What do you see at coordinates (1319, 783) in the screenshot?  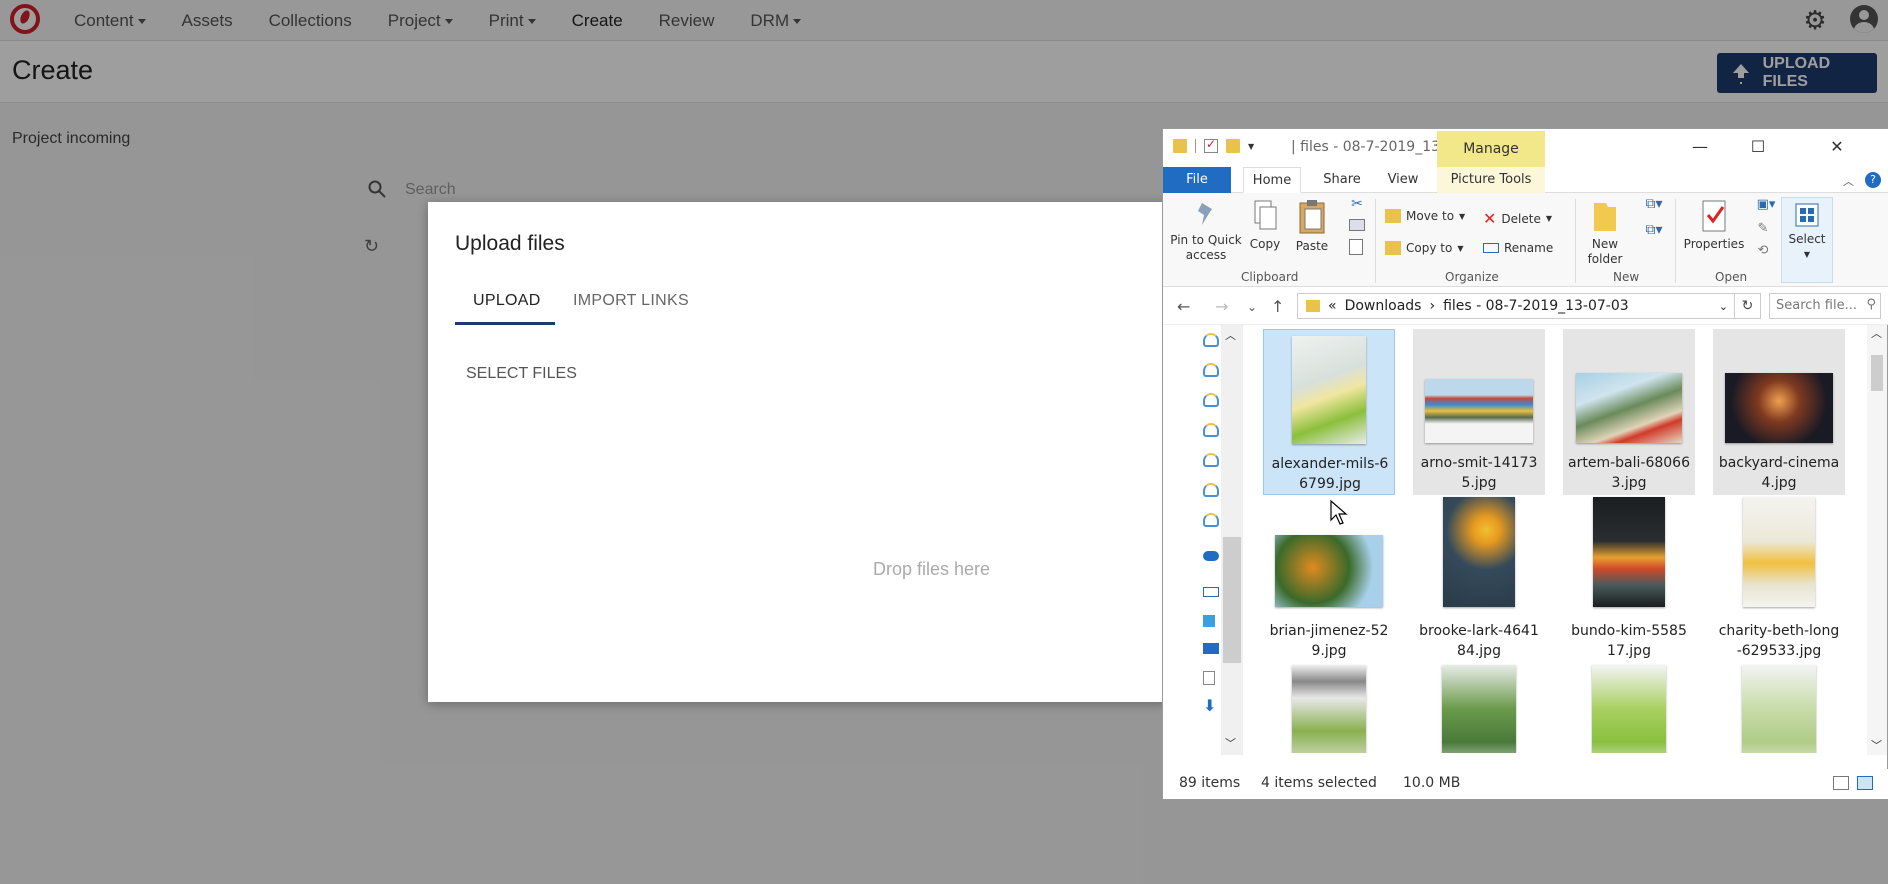 I see `selection-count: 4 items selected` at bounding box center [1319, 783].